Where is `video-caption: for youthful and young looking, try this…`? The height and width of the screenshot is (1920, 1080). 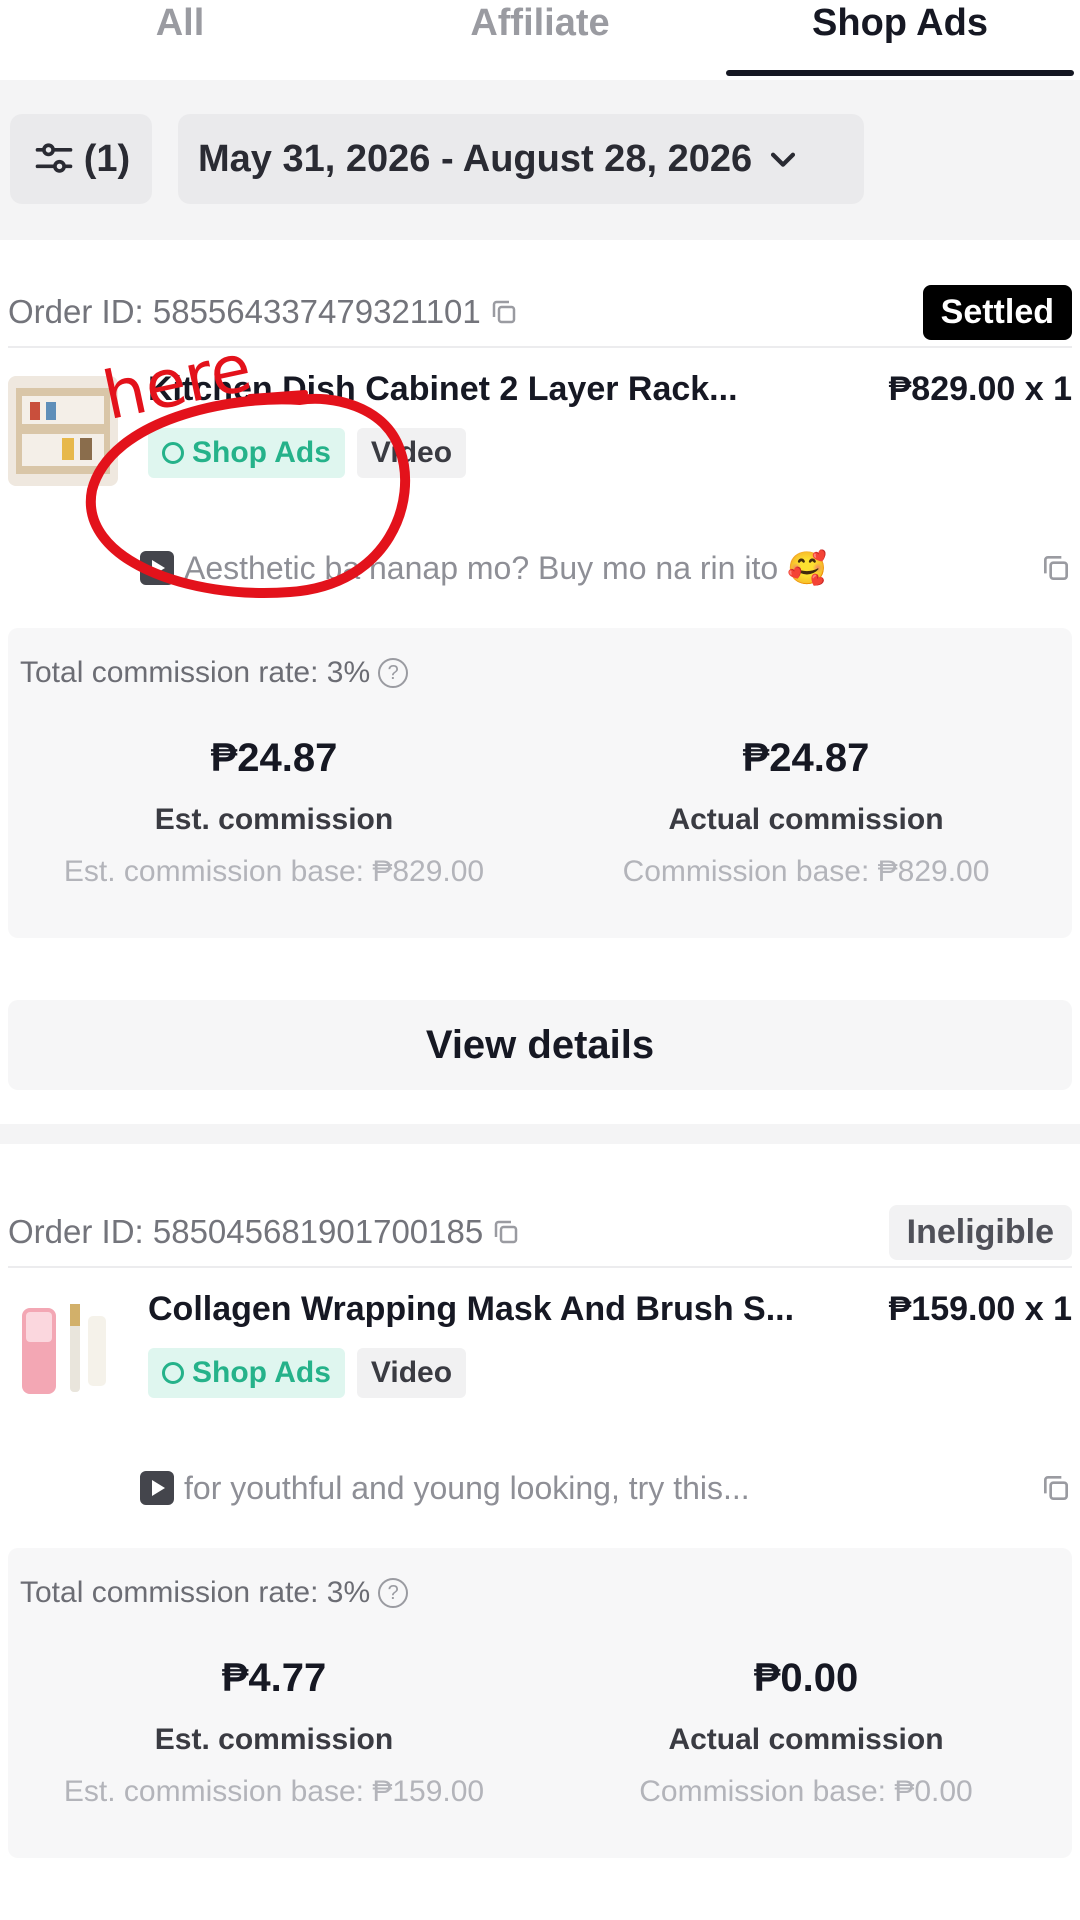
video-caption: for youthful and young looking, try this… is located at coordinates (606, 1488).